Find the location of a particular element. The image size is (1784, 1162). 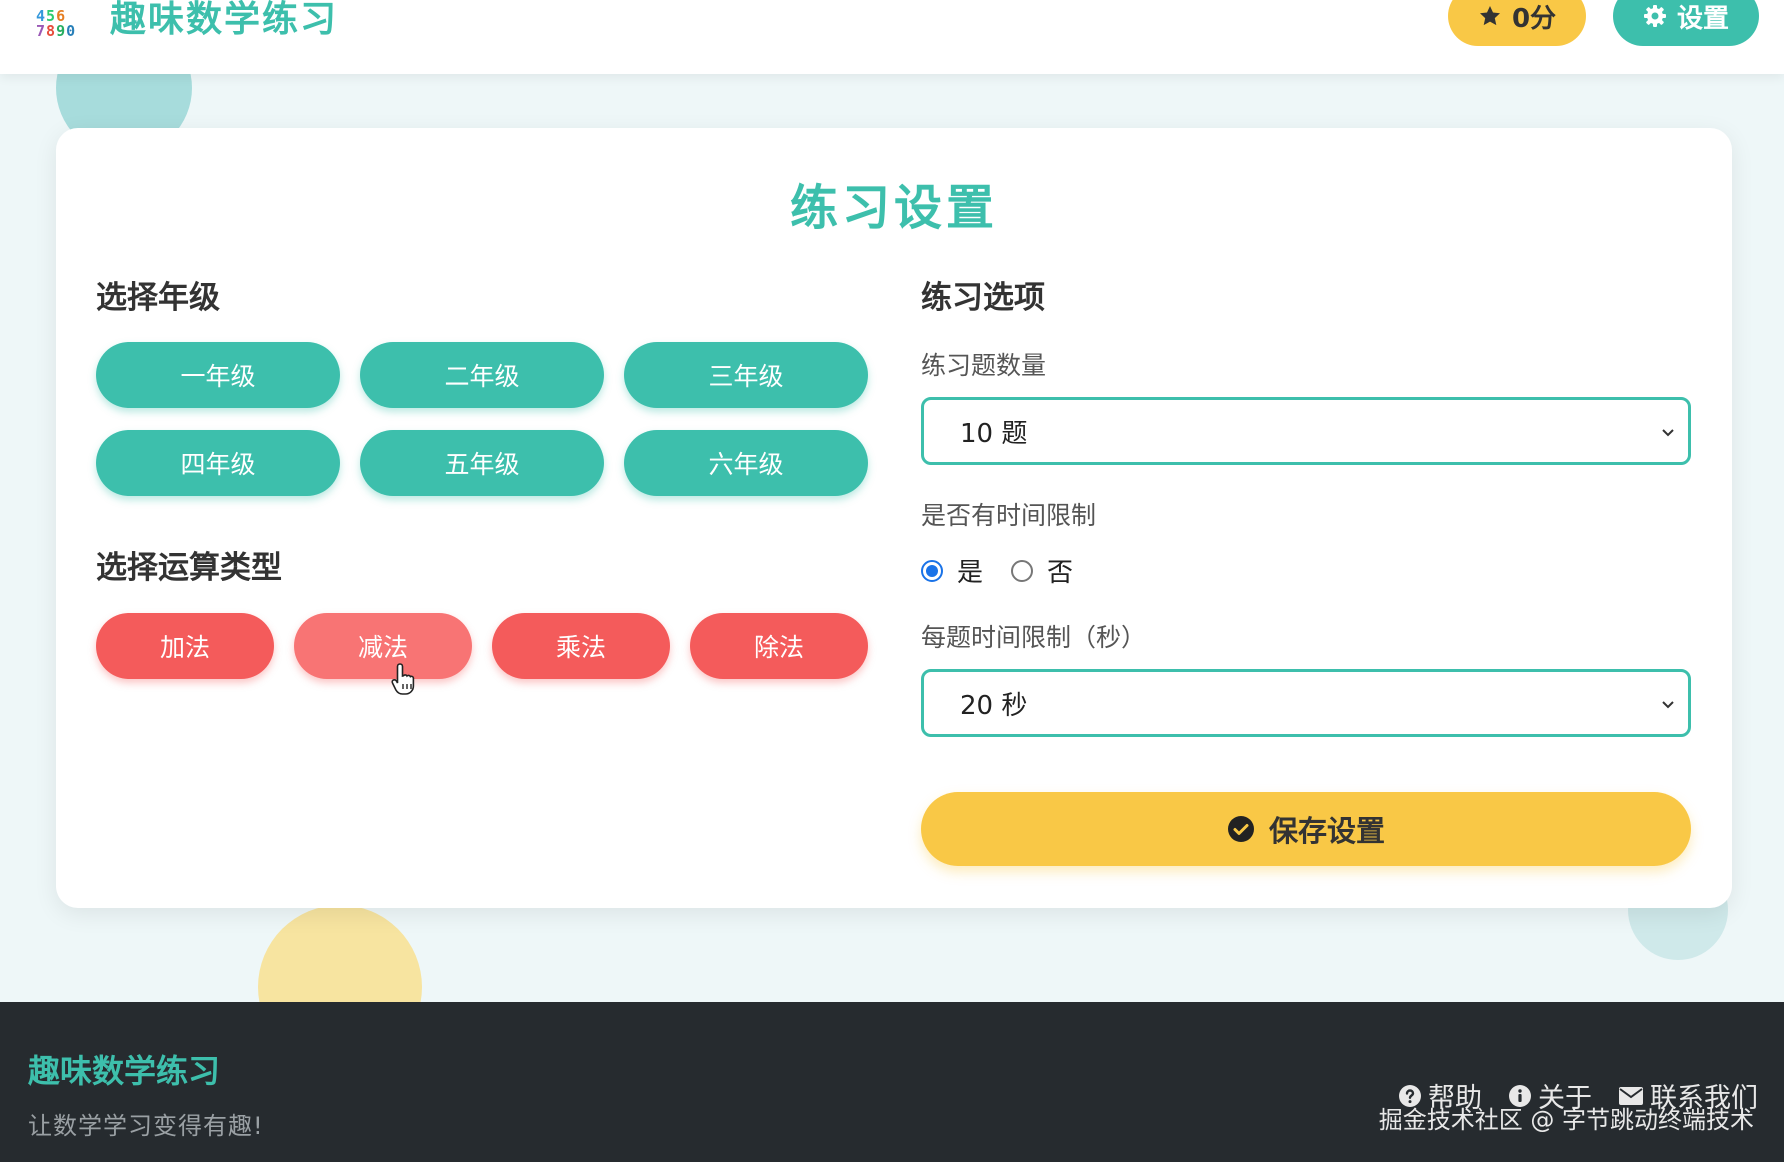

score-badge: 0分 is located at coordinates (1517, 23).